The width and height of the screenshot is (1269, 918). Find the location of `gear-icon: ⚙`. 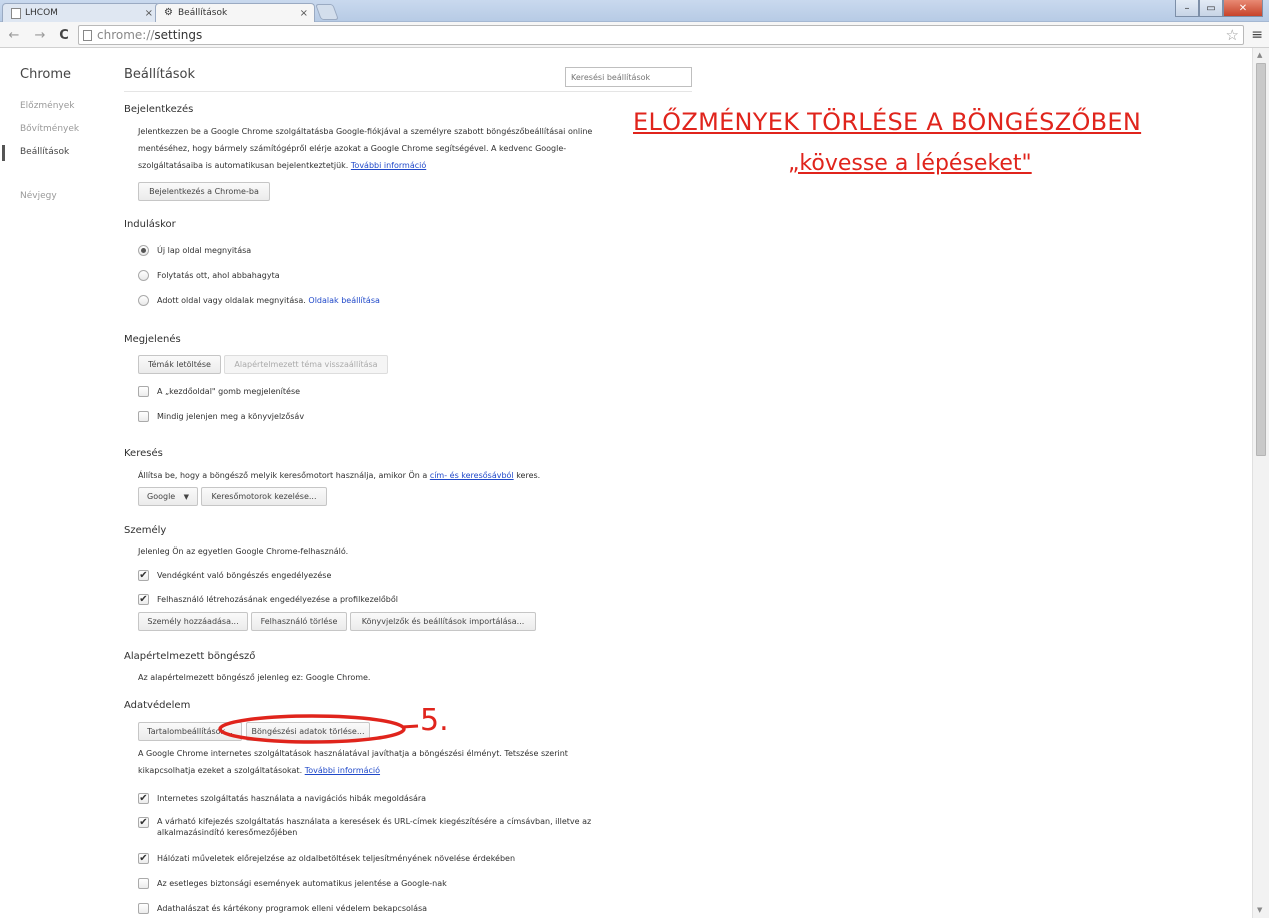

gear-icon: ⚙ is located at coordinates (168, 12).